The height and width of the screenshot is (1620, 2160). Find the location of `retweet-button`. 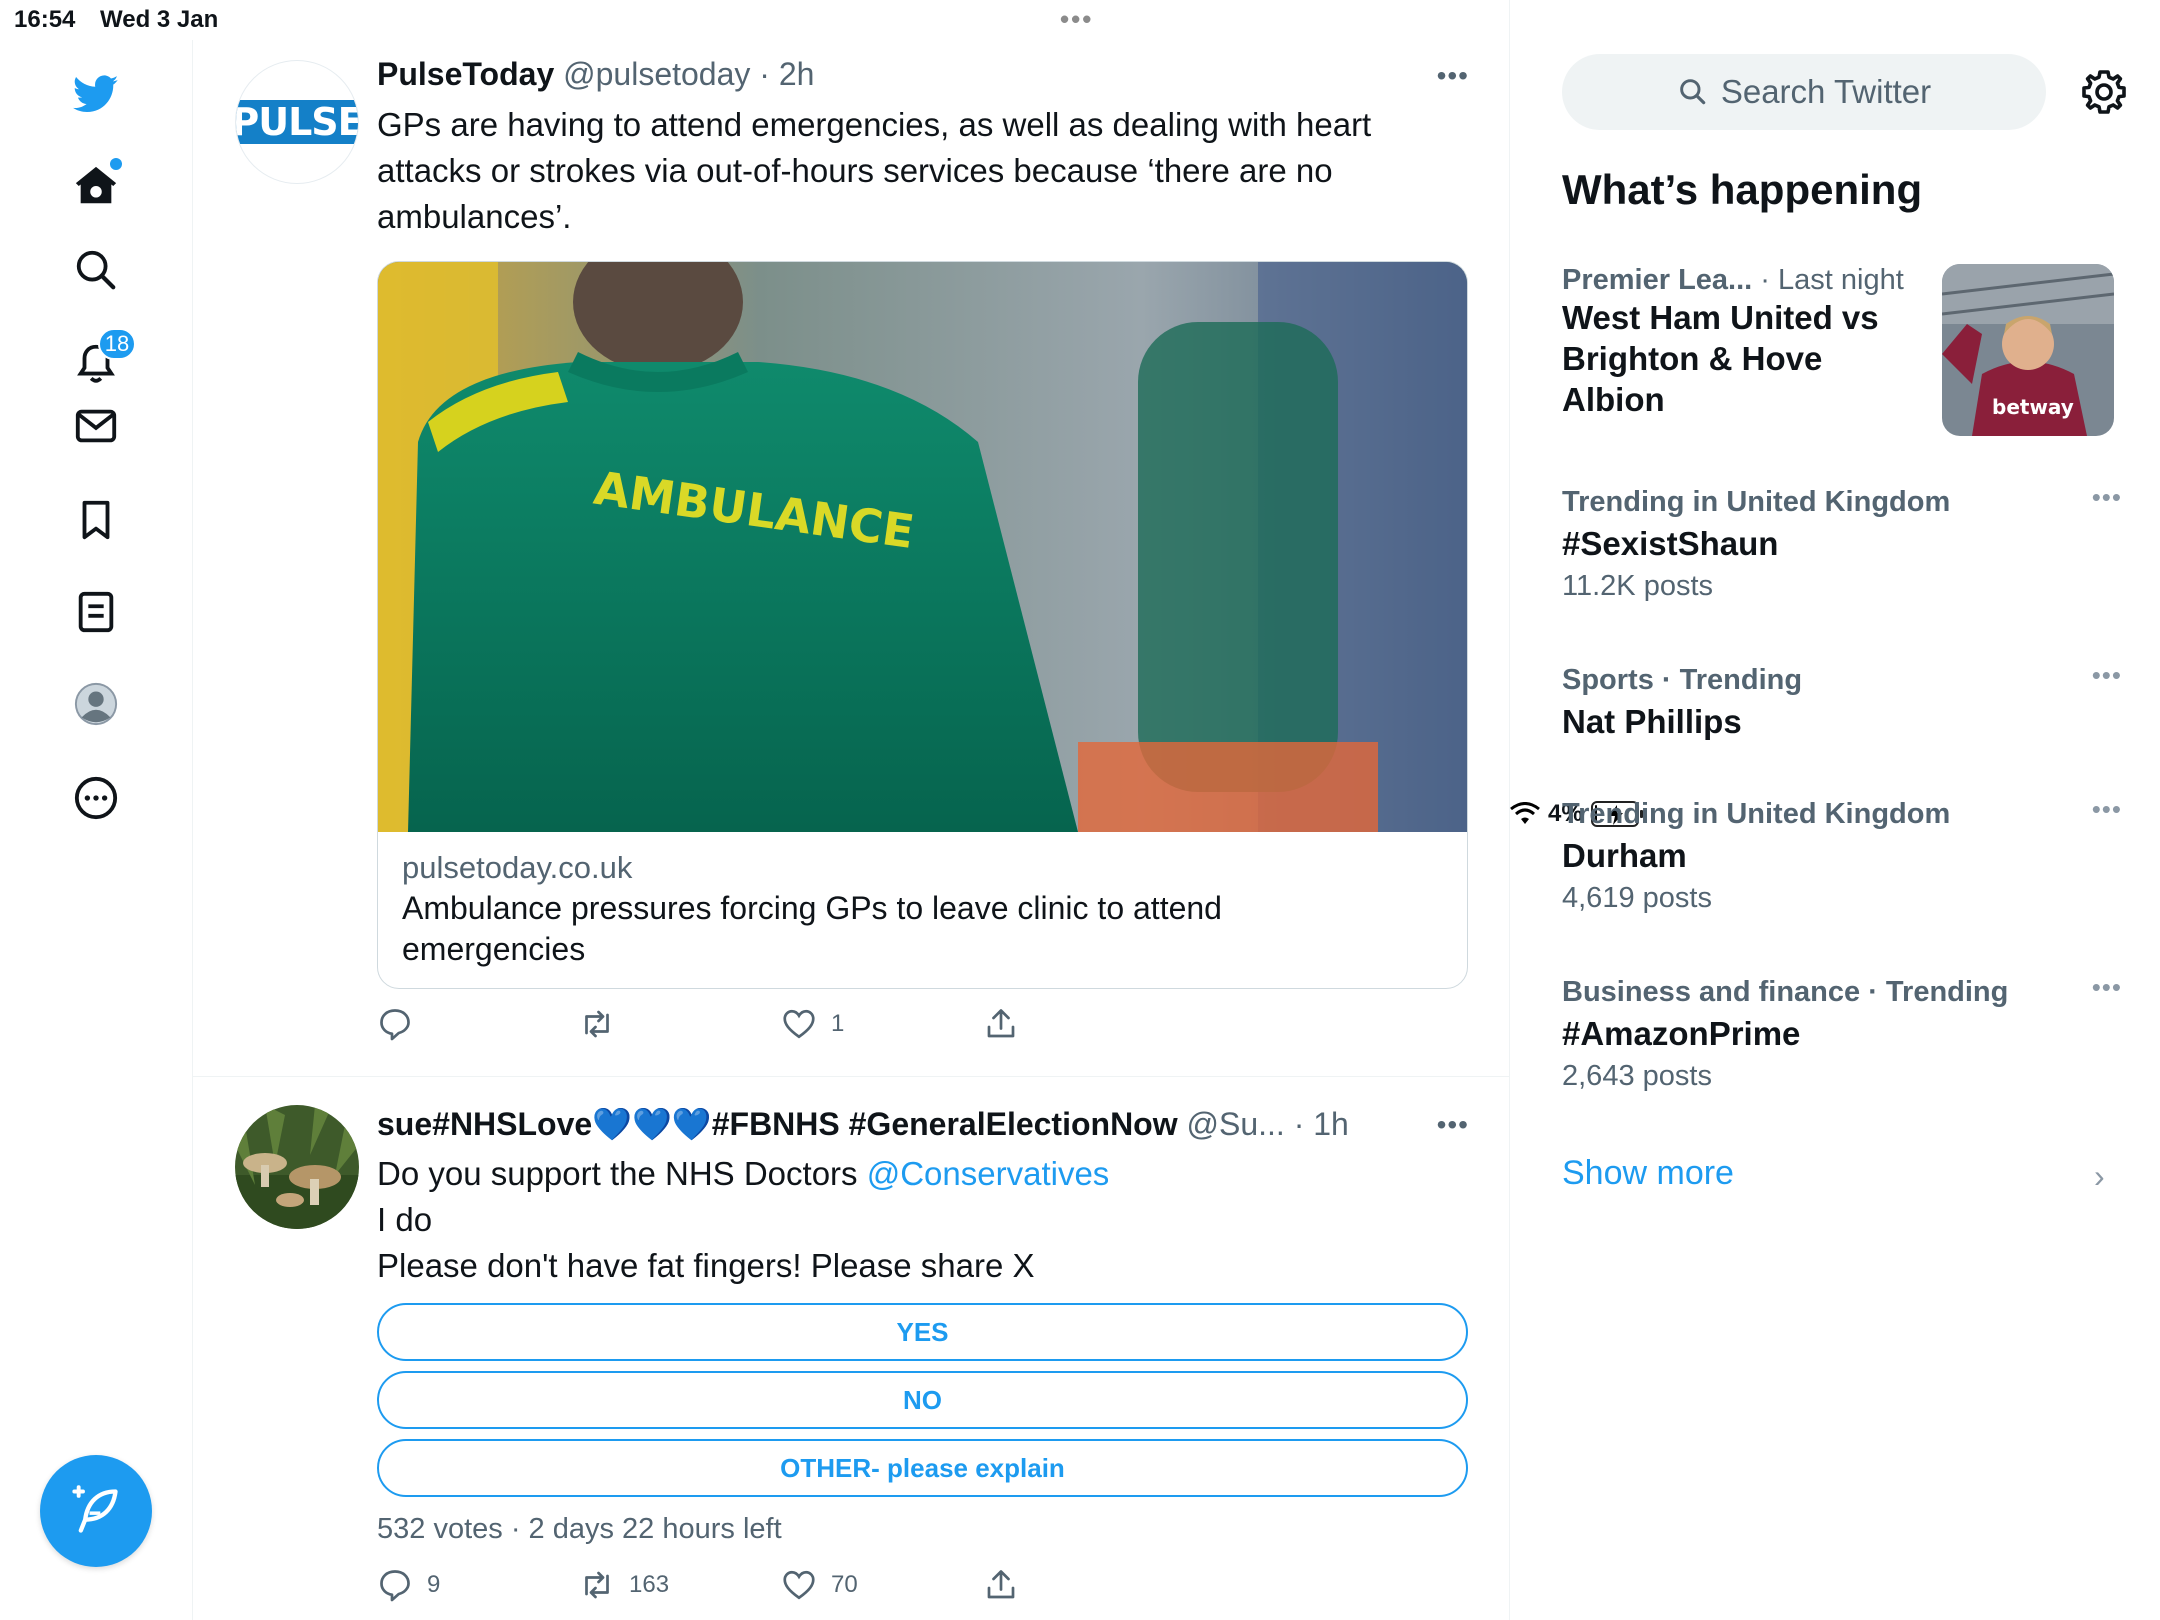

retweet-button is located at coordinates (680, 1024).